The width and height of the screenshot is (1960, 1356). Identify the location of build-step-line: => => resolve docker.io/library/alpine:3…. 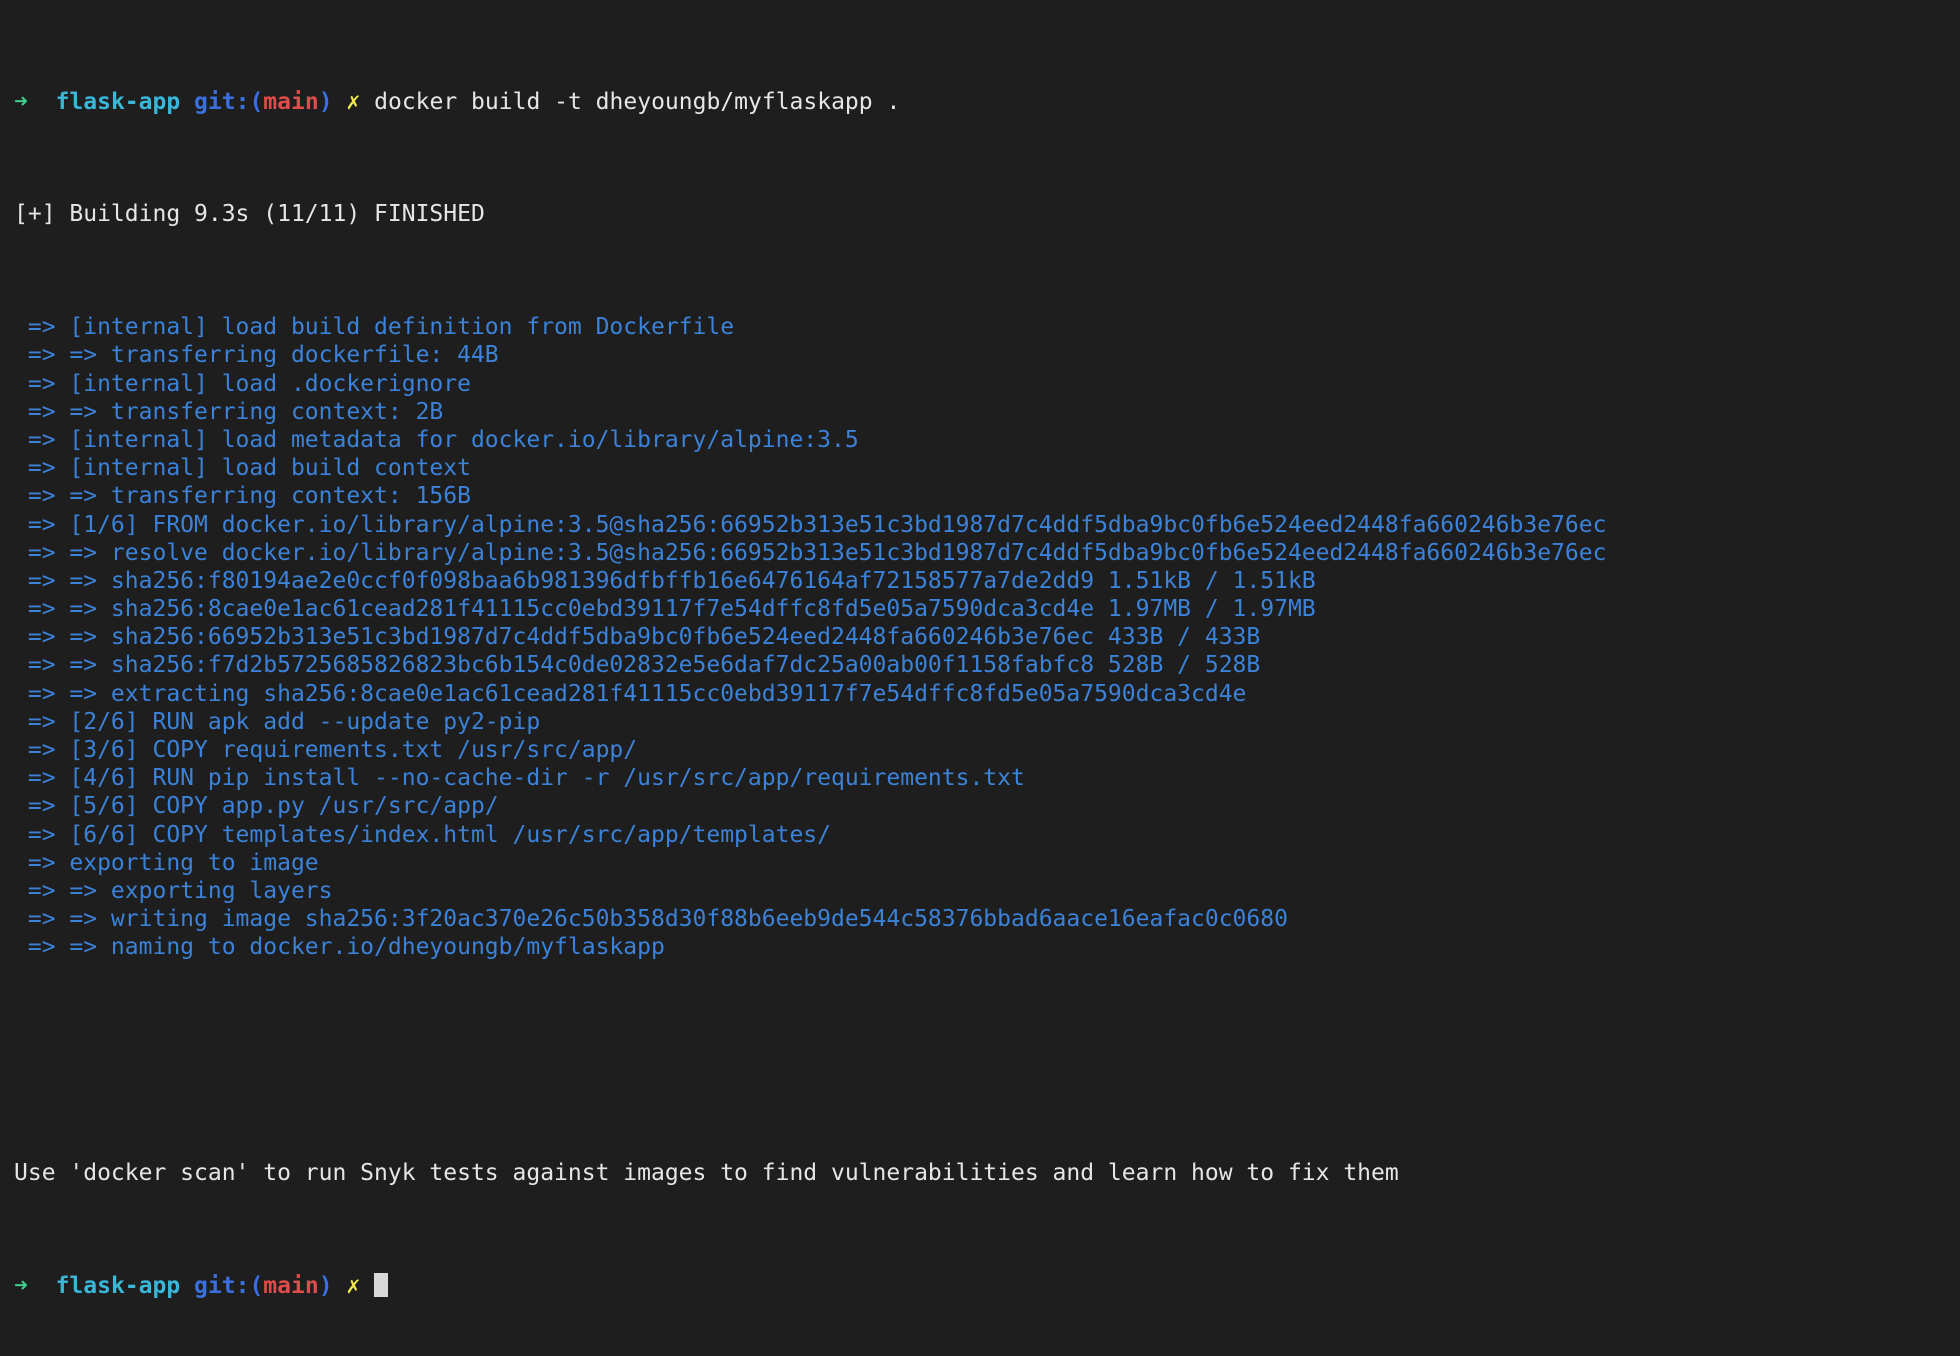
(810, 552).